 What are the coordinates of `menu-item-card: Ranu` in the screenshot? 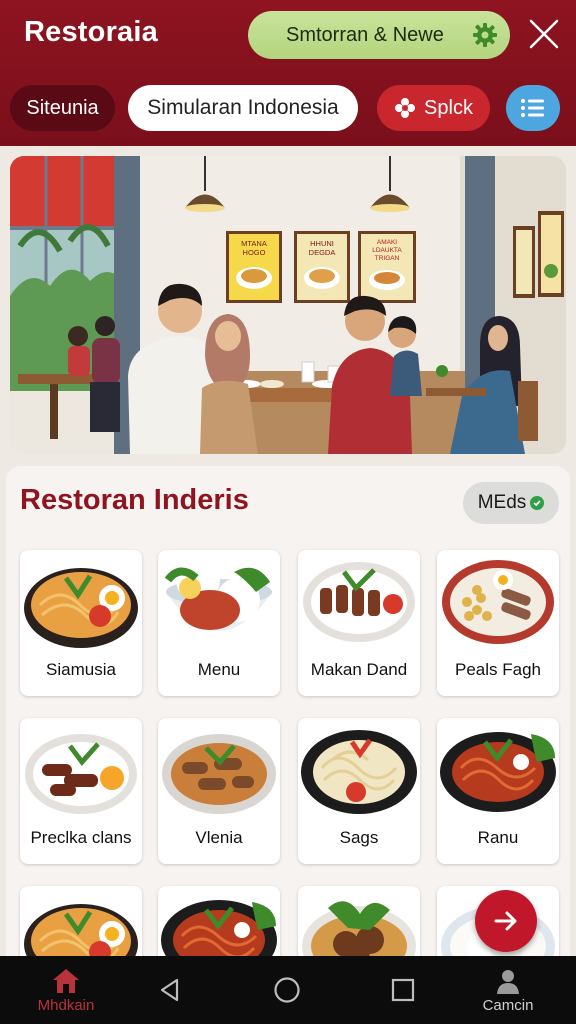 It's located at (498, 791).